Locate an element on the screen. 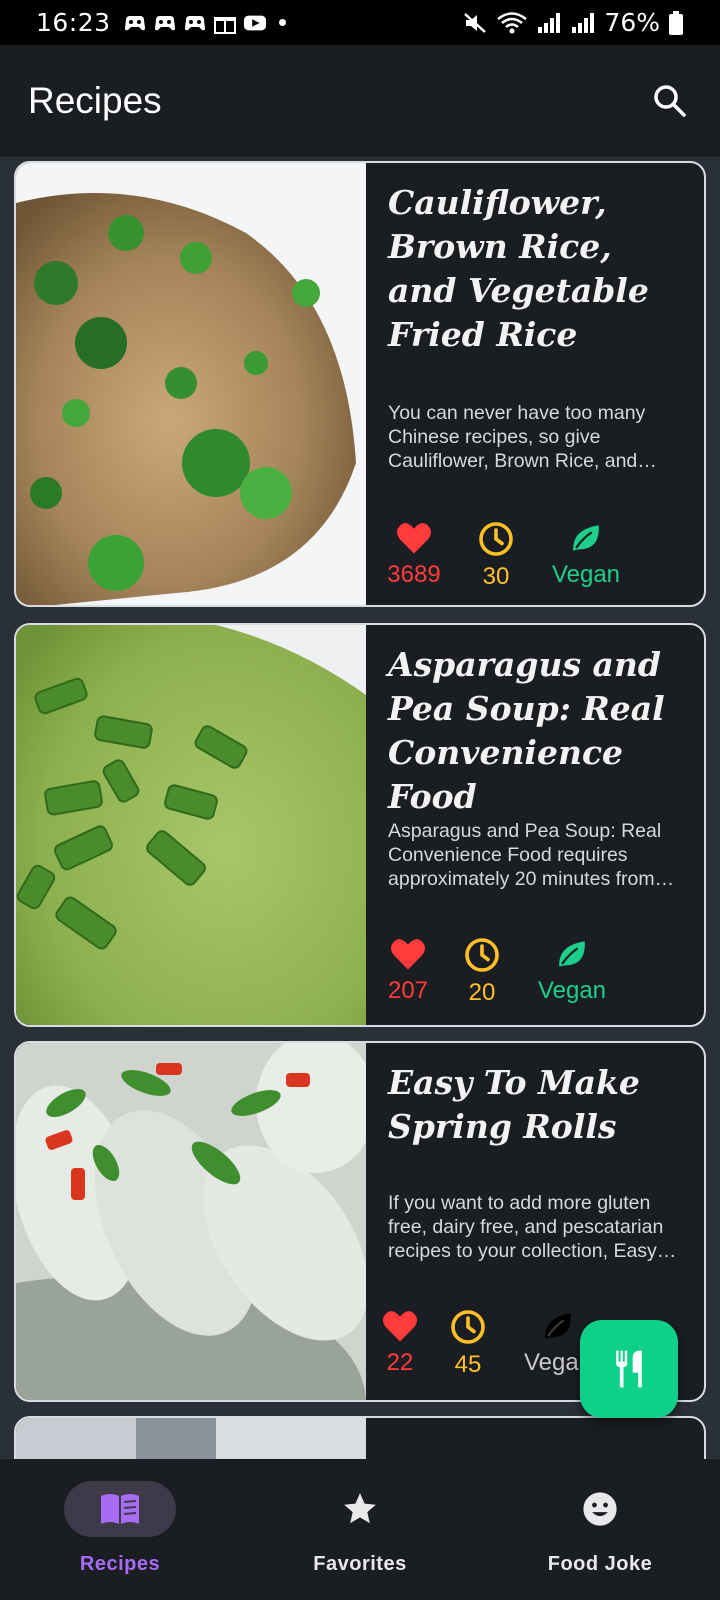 This screenshot has width=720, height=1600. time-stat: 45 is located at coordinates (468, 1344).